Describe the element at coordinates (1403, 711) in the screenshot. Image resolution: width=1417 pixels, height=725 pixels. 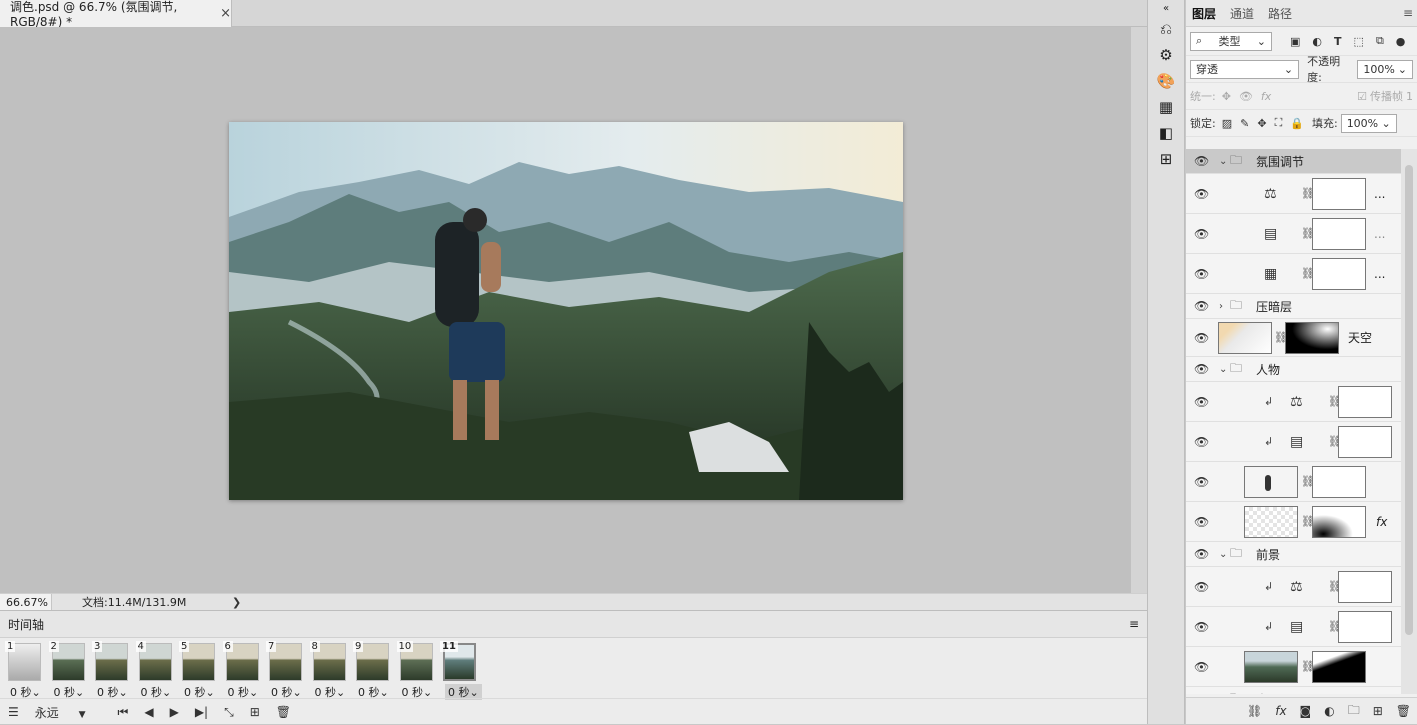
I see `delete-layer-icon: 🗑` at that location.